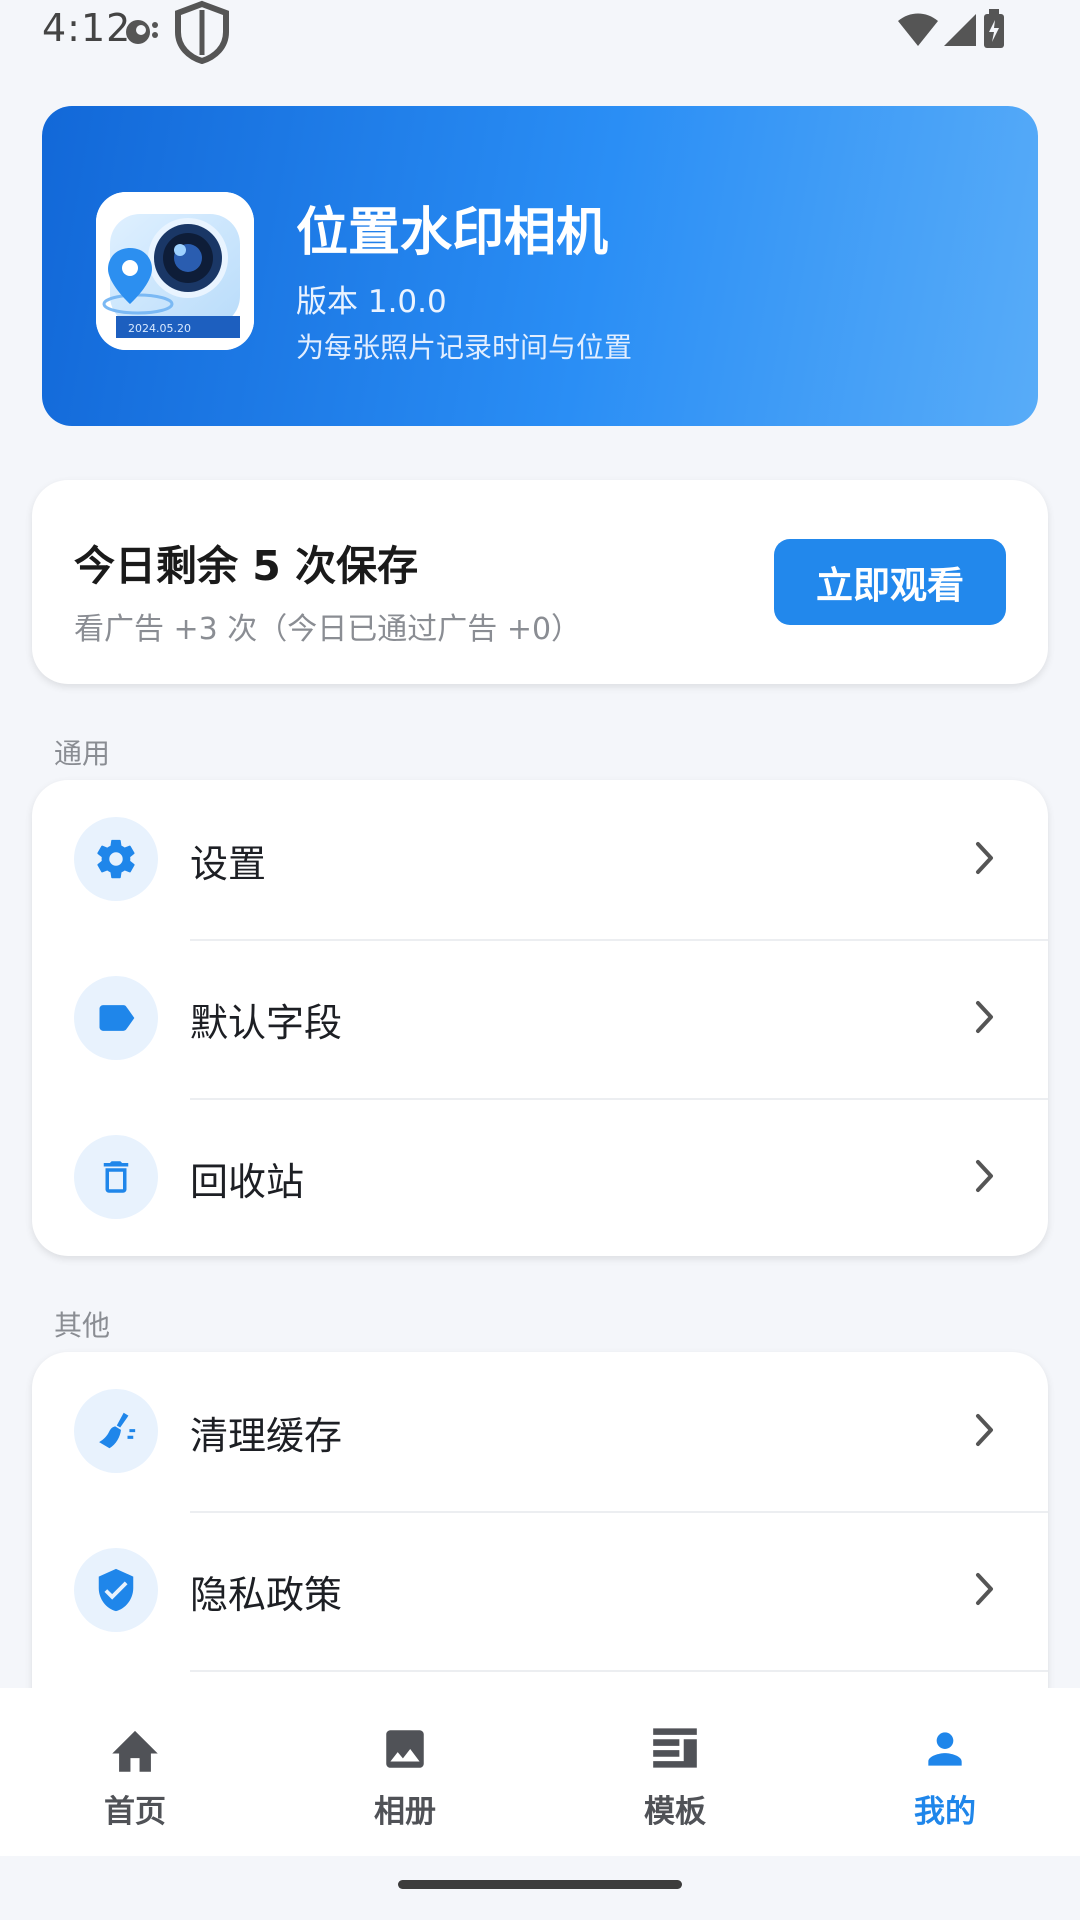  What do you see at coordinates (159, 328) in the screenshot?
I see `logo-caption: 2024.05.20` at bounding box center [159, 328].